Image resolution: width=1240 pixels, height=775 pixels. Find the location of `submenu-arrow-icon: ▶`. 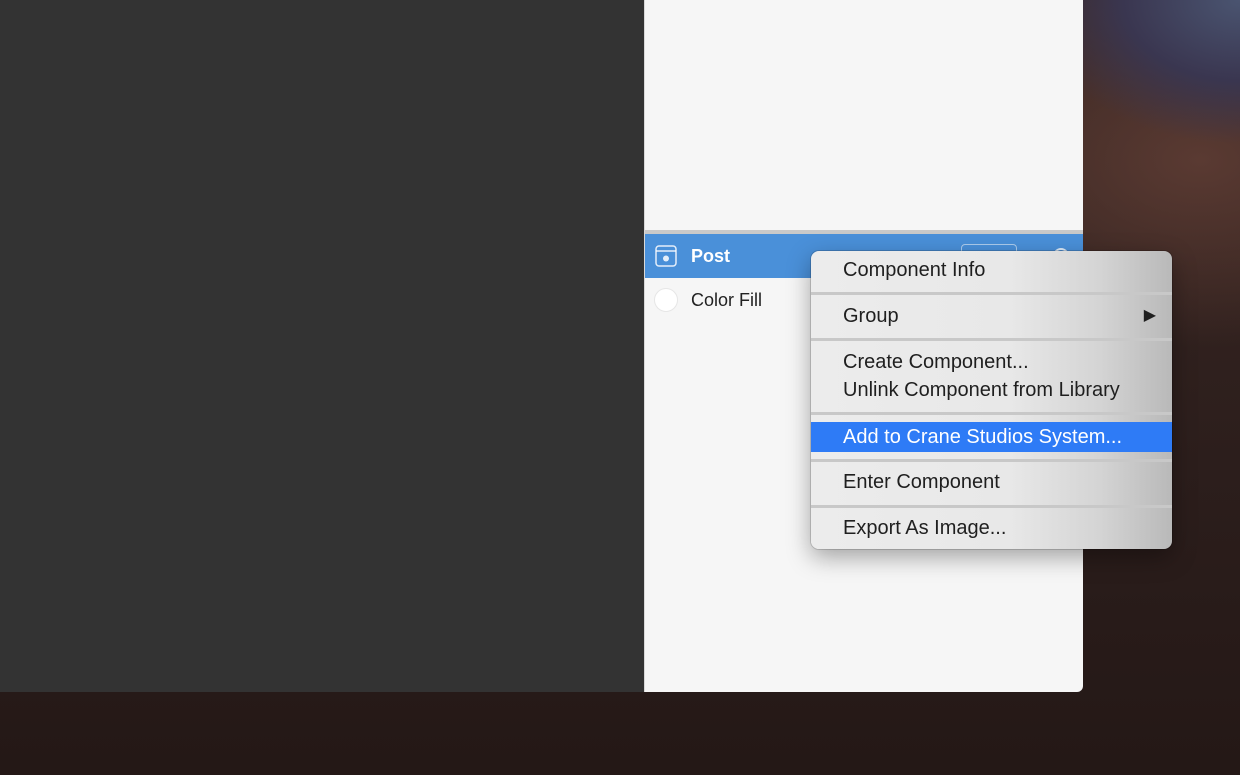

submenu-arrow-icon: ▶ is located at coordinates (1149, 315).